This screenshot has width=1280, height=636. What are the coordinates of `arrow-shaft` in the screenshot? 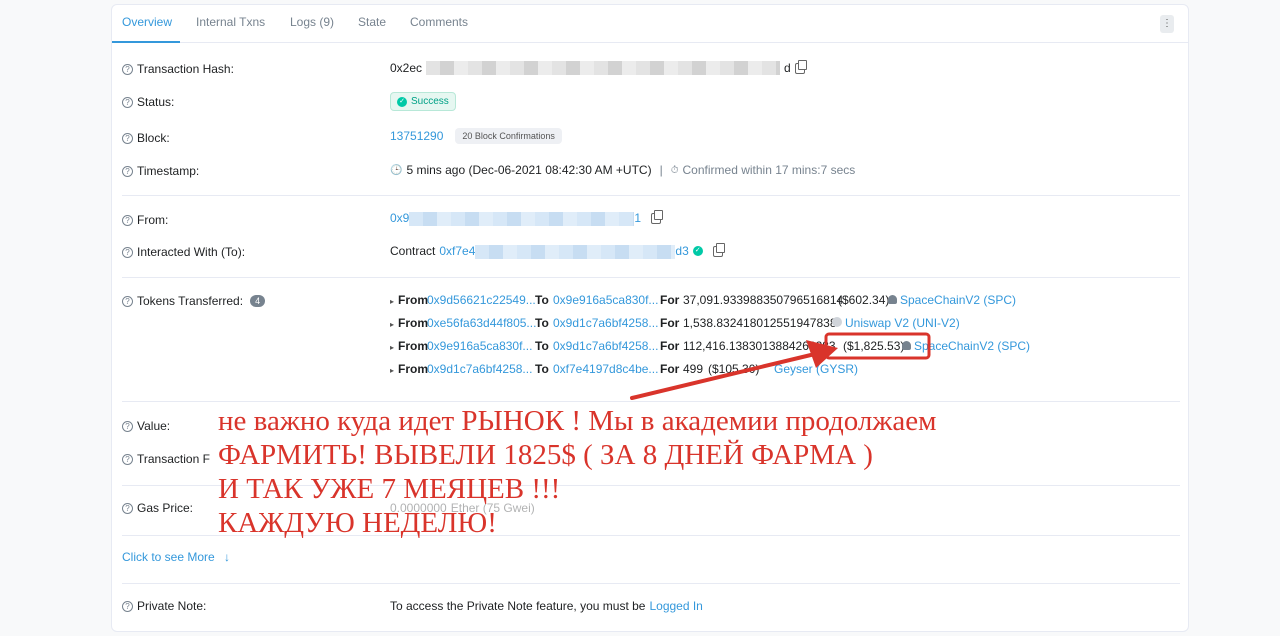 It's located at (723, 376).